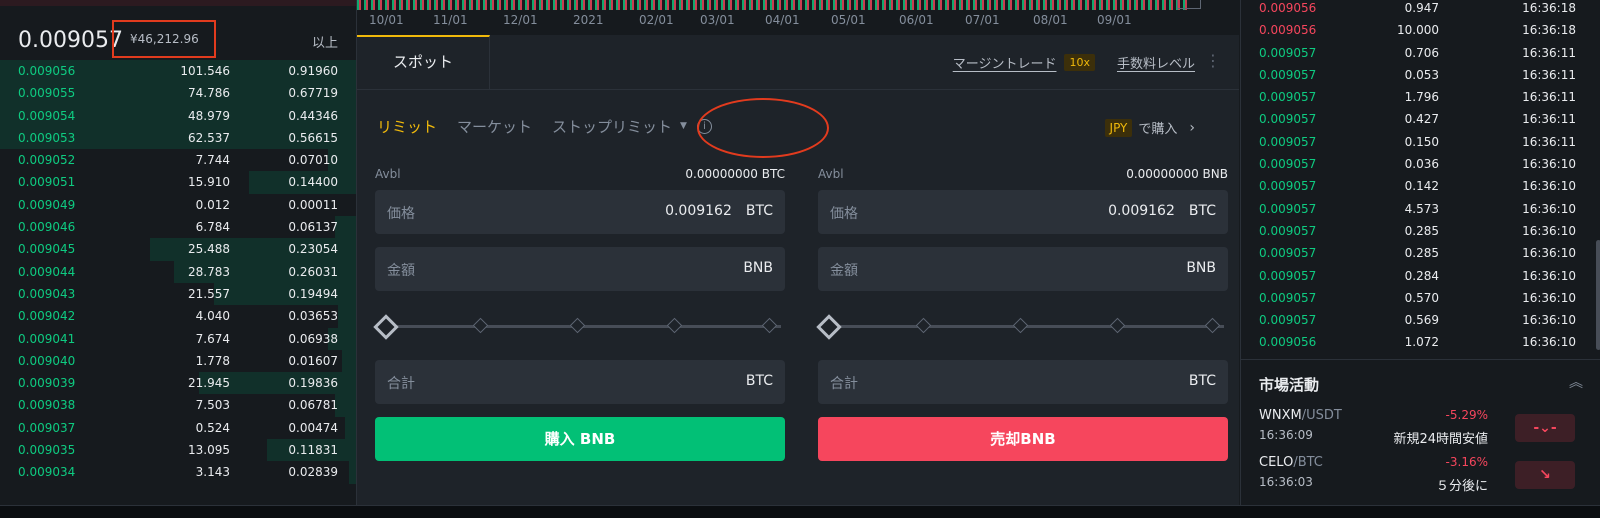 Image resolution: width=1600 pixels, height=518 pixels. Describe the element at coordinates (1023, 212) in the screenshot. I see `sell-price-input: 価格 0.009162 BTC` at that location.